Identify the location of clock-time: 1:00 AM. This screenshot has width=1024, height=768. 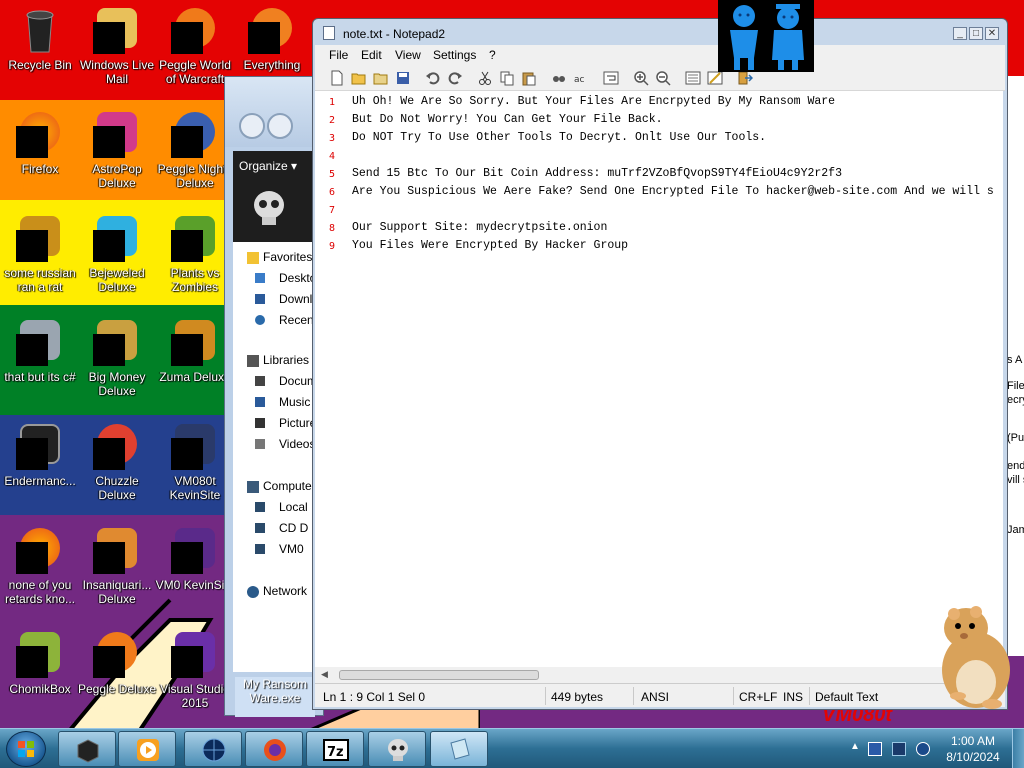
(973, 741).